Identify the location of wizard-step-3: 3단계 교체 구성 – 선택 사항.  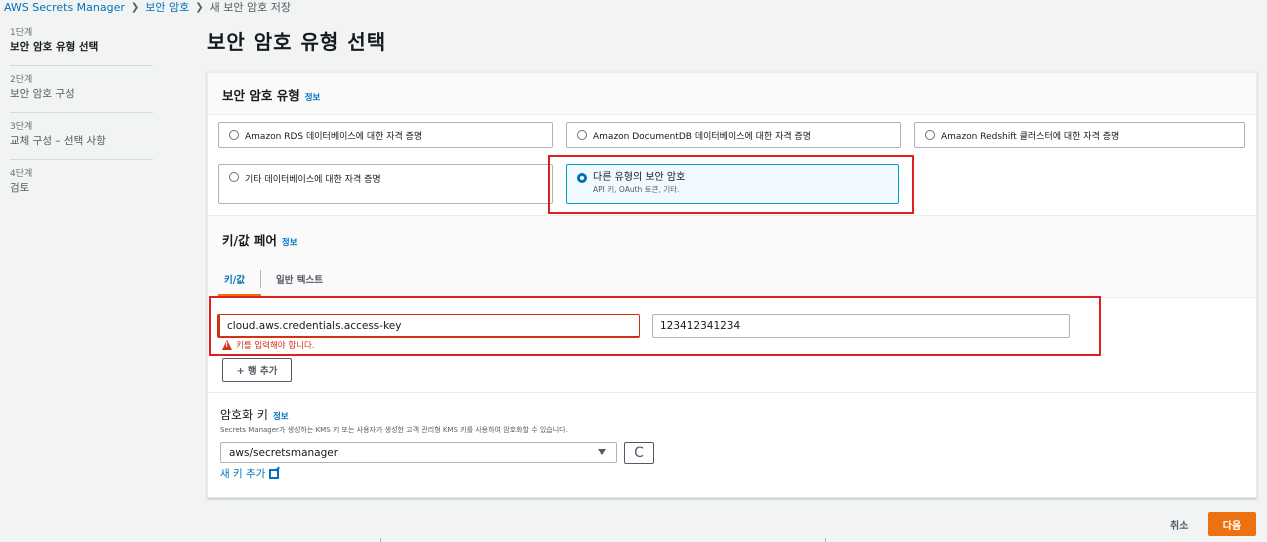
(76, 131).